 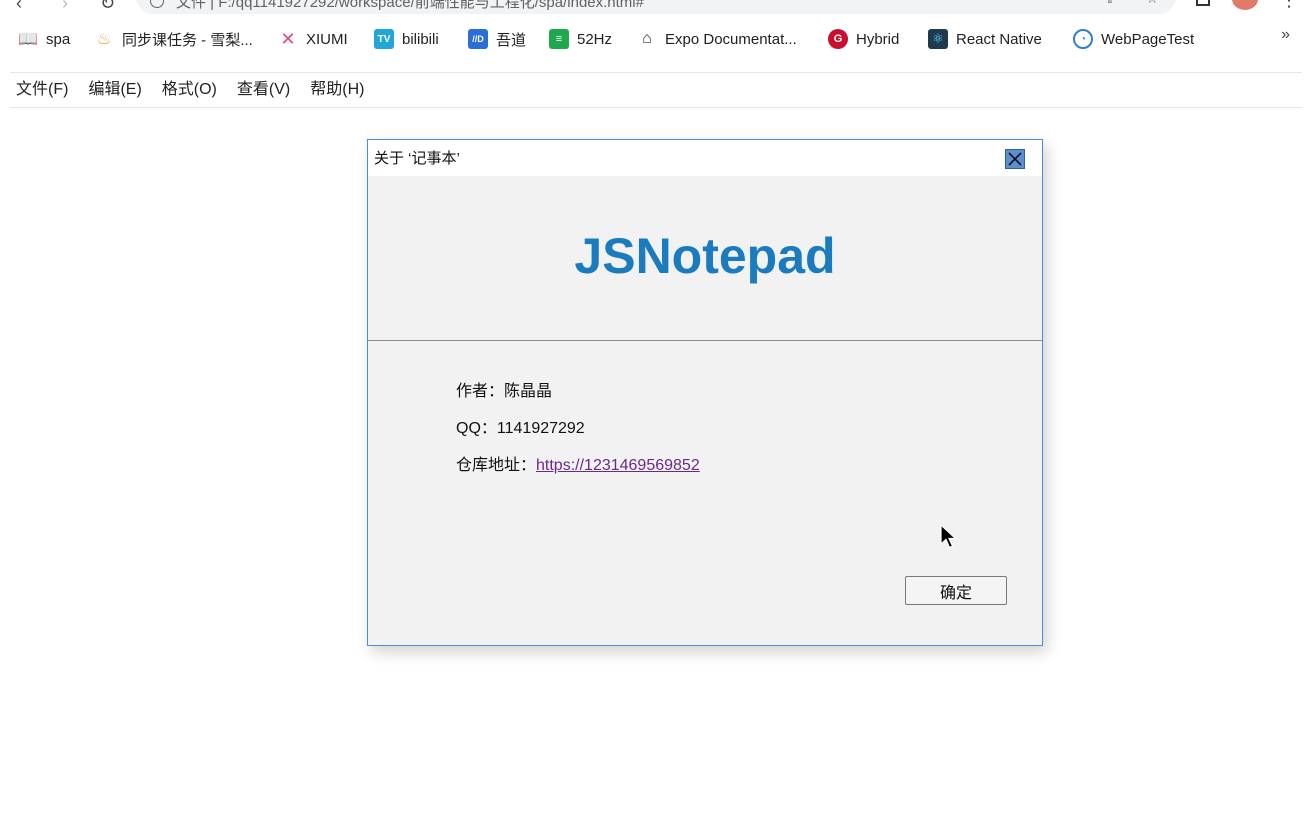 I want to click on bookmark-wudao: //D 吾道, so click(x=497, y=39).